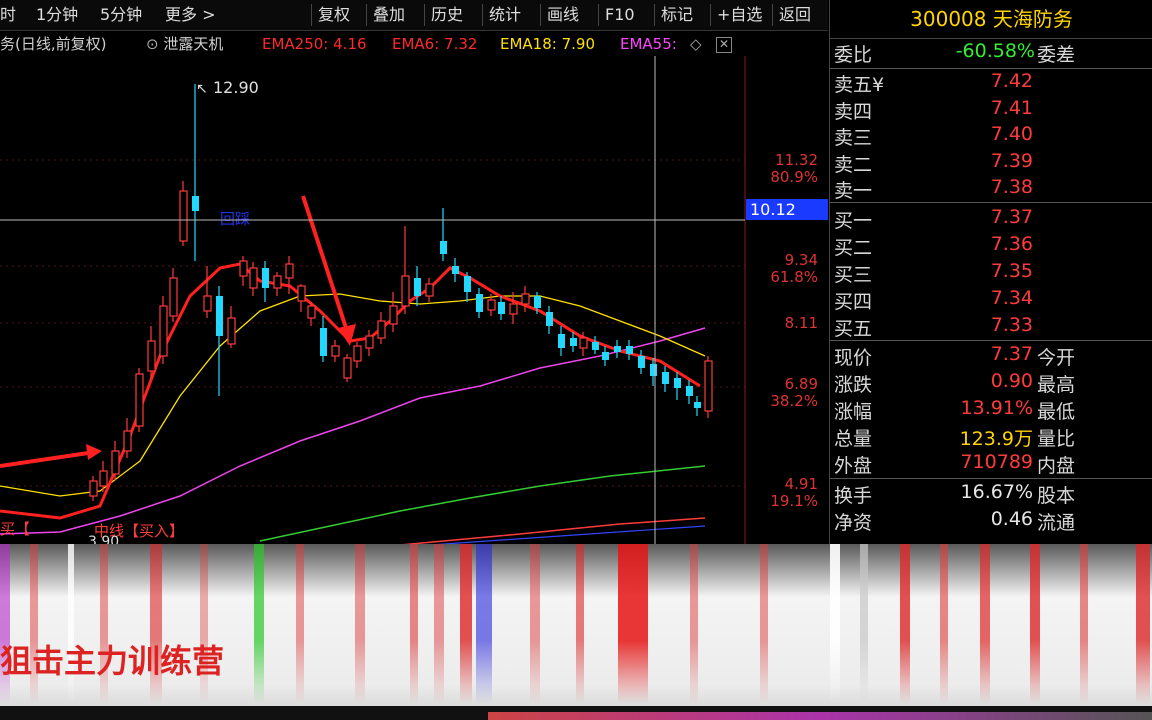  I want to click on ask-row-label: 卖一, so click(853, 191).